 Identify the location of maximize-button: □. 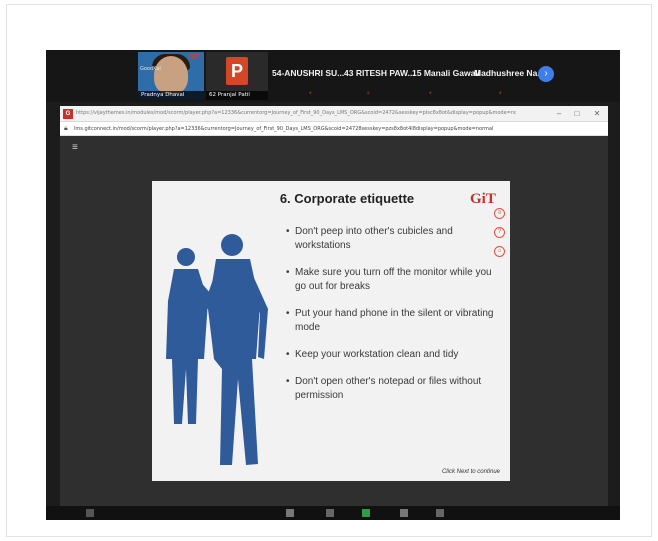
(577, 114).